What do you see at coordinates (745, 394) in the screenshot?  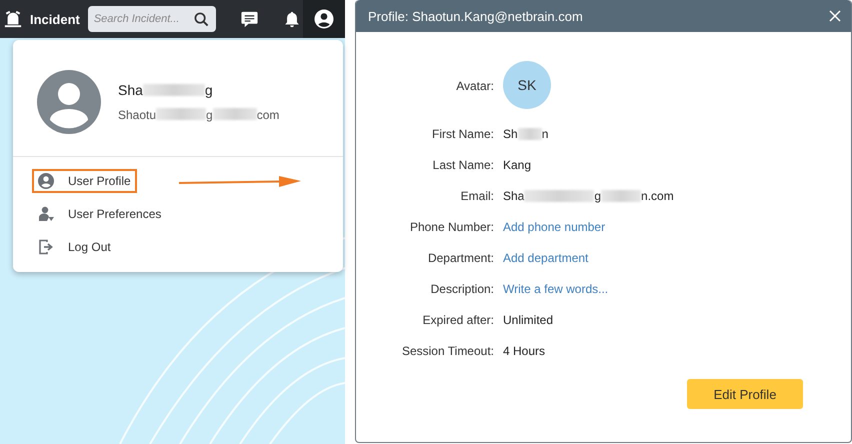 I see `edit-profile-button: Edit Profile` at bounding box center [745, 394].